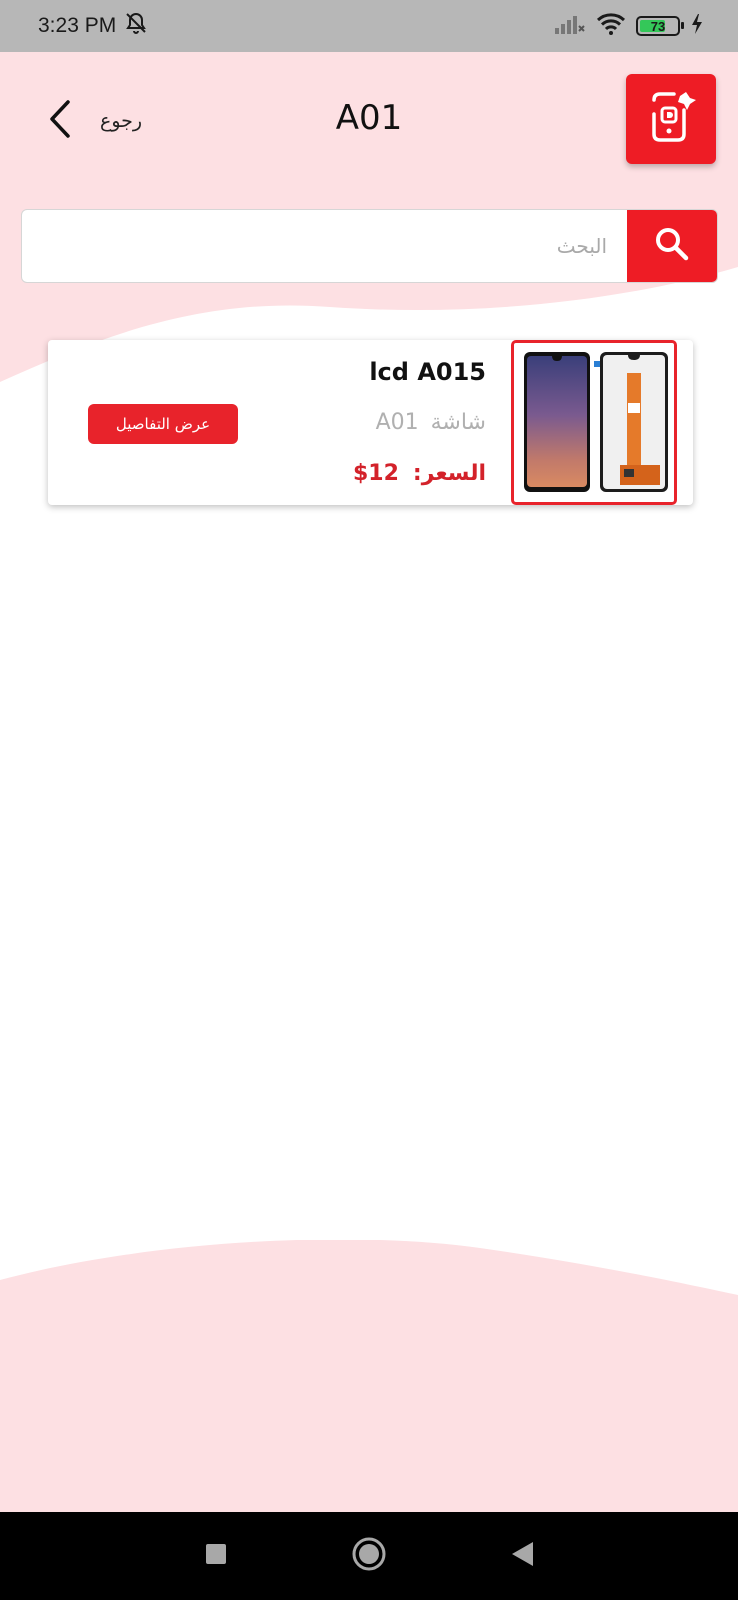 This screenshot has height=1600, width=738. Describe the element at coordinates (163, 424) in the screenshot. I see `view-details-button: عرض التفاصيل` at that location.